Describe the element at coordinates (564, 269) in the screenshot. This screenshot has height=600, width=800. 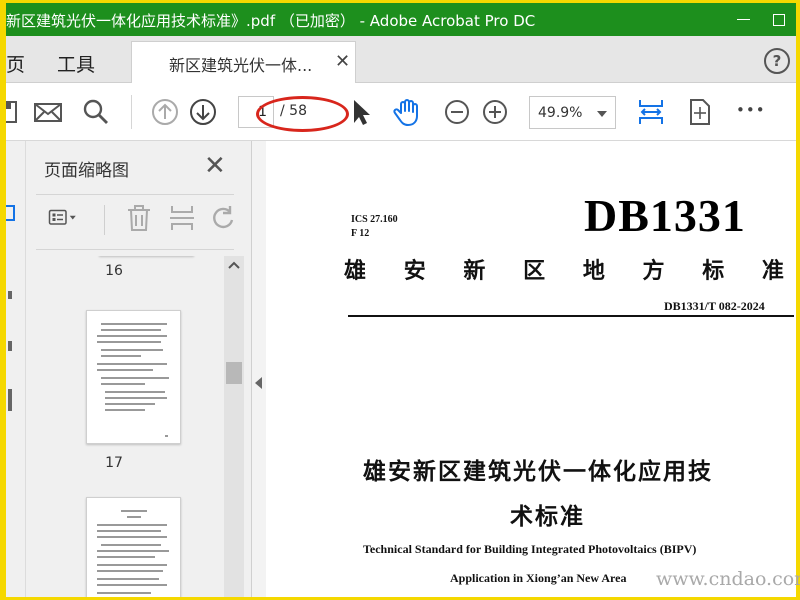
I see `standard-type-title: 雄 安 新 区 地 方 标 准` at that location.